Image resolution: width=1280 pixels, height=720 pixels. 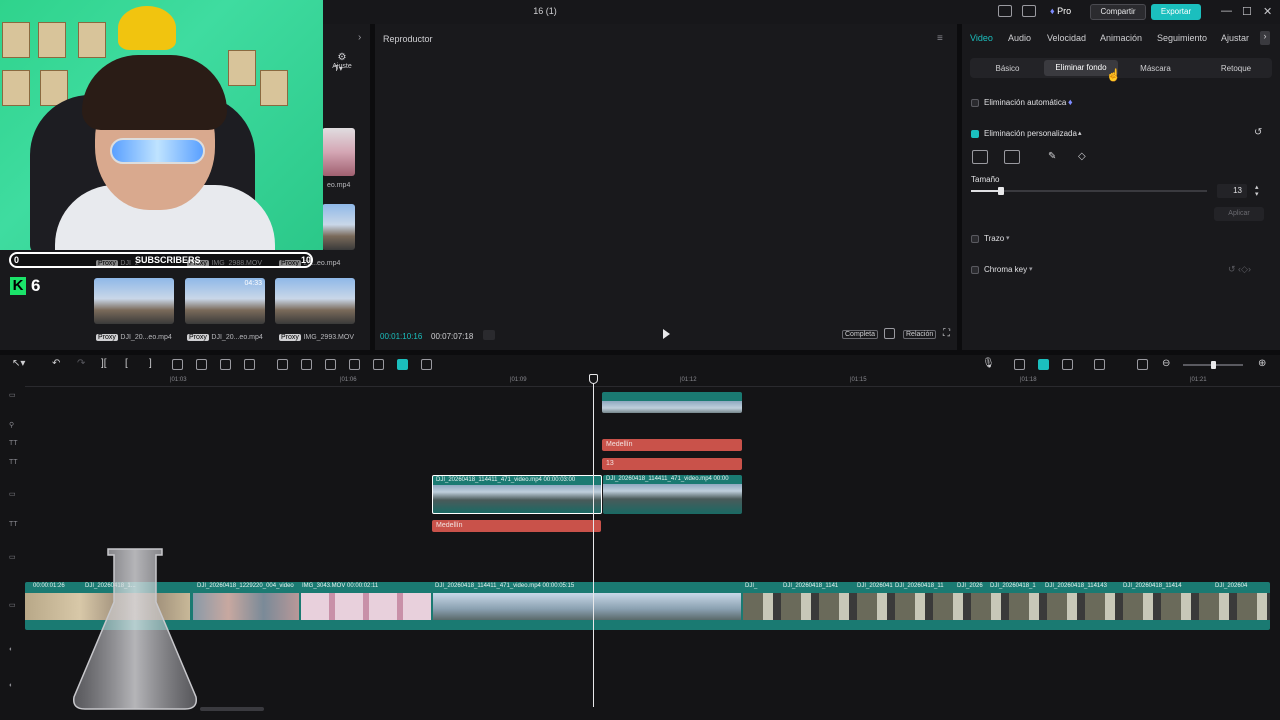 What do you see at coordinates (18, 363) in the screenshot?
I see `select-tool-icon: ↖▾` at bounding box center [18, 363].